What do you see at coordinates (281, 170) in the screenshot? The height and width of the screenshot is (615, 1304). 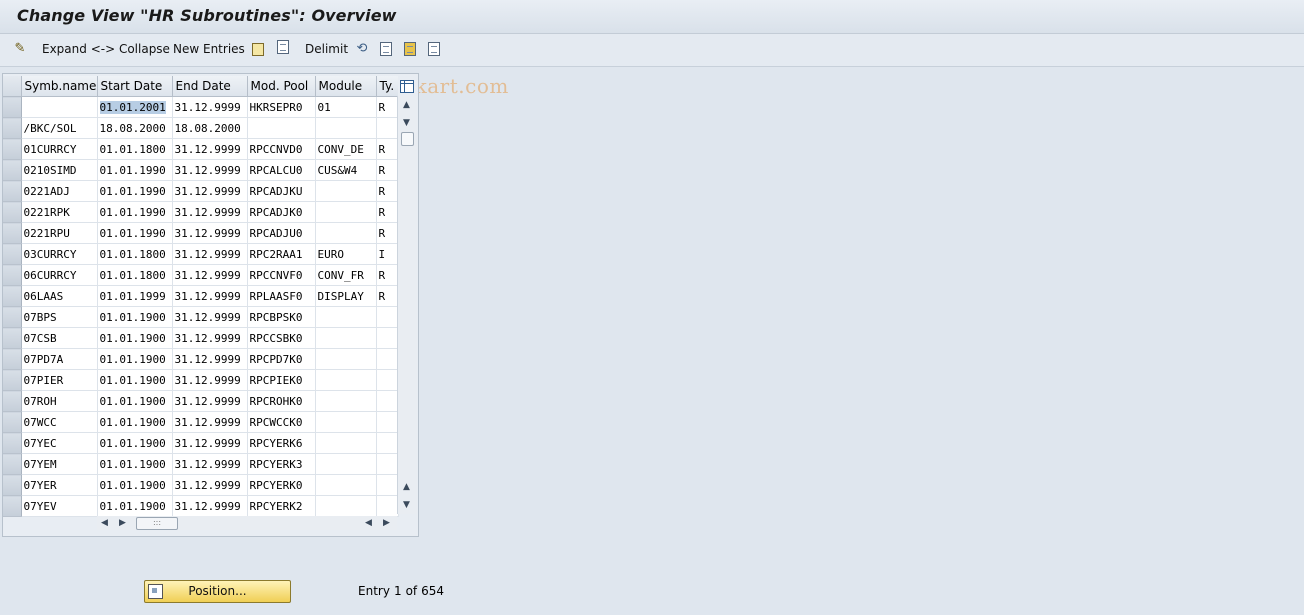 I see `cell-mod-pool: RPCALCU0` at bounding box center [281, 170].